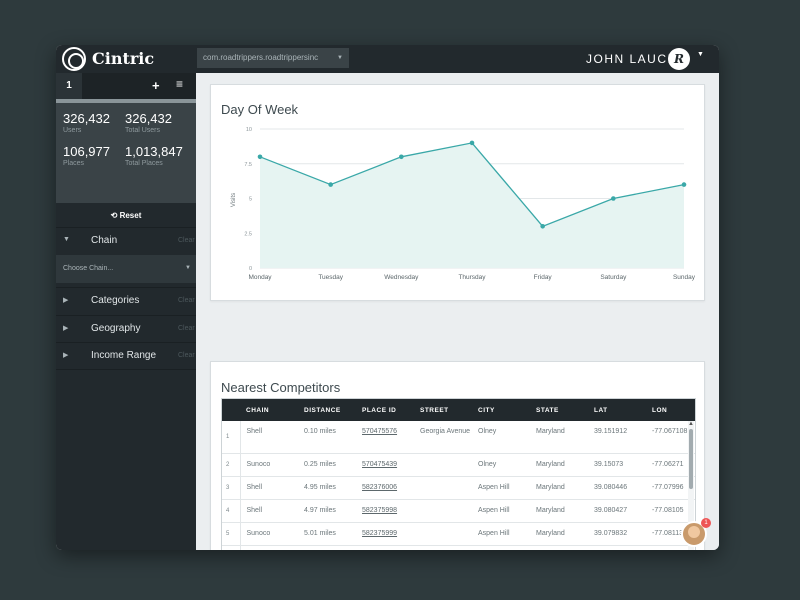 The width and height of the screenshot is (800, 600). Describe the element at coordinates (706, 523) in the screenshot. I see `chat-notification-badge: 1` at that location.